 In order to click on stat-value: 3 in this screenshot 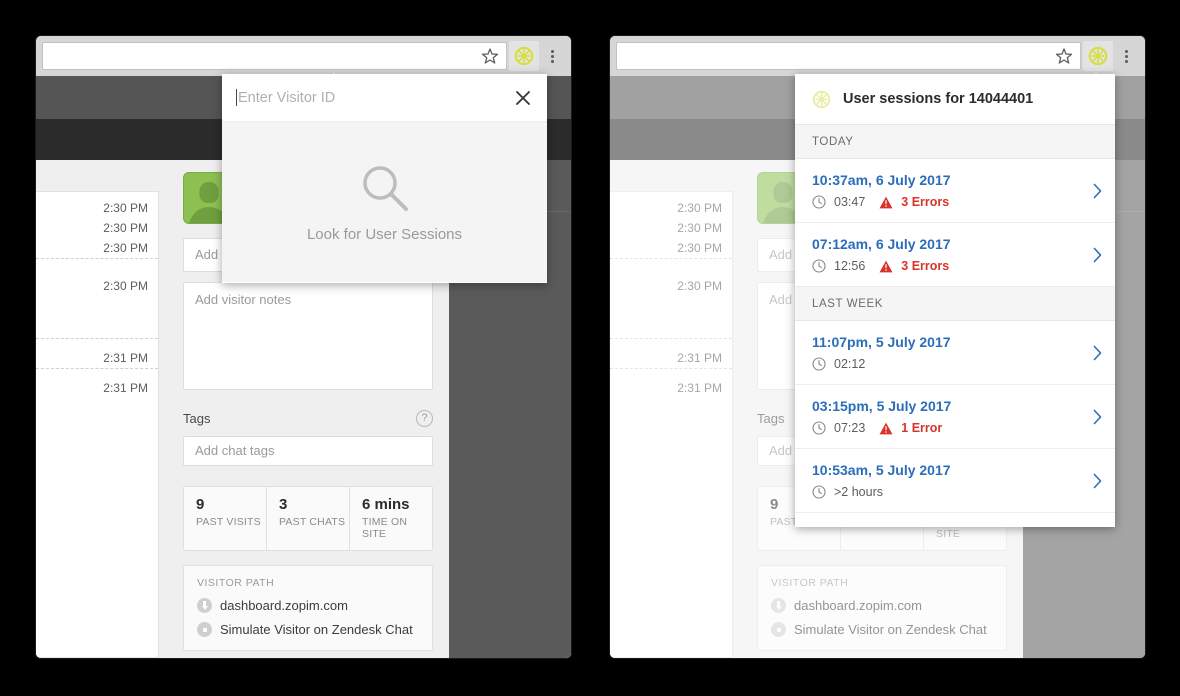, I will do `click(283, 504)`.